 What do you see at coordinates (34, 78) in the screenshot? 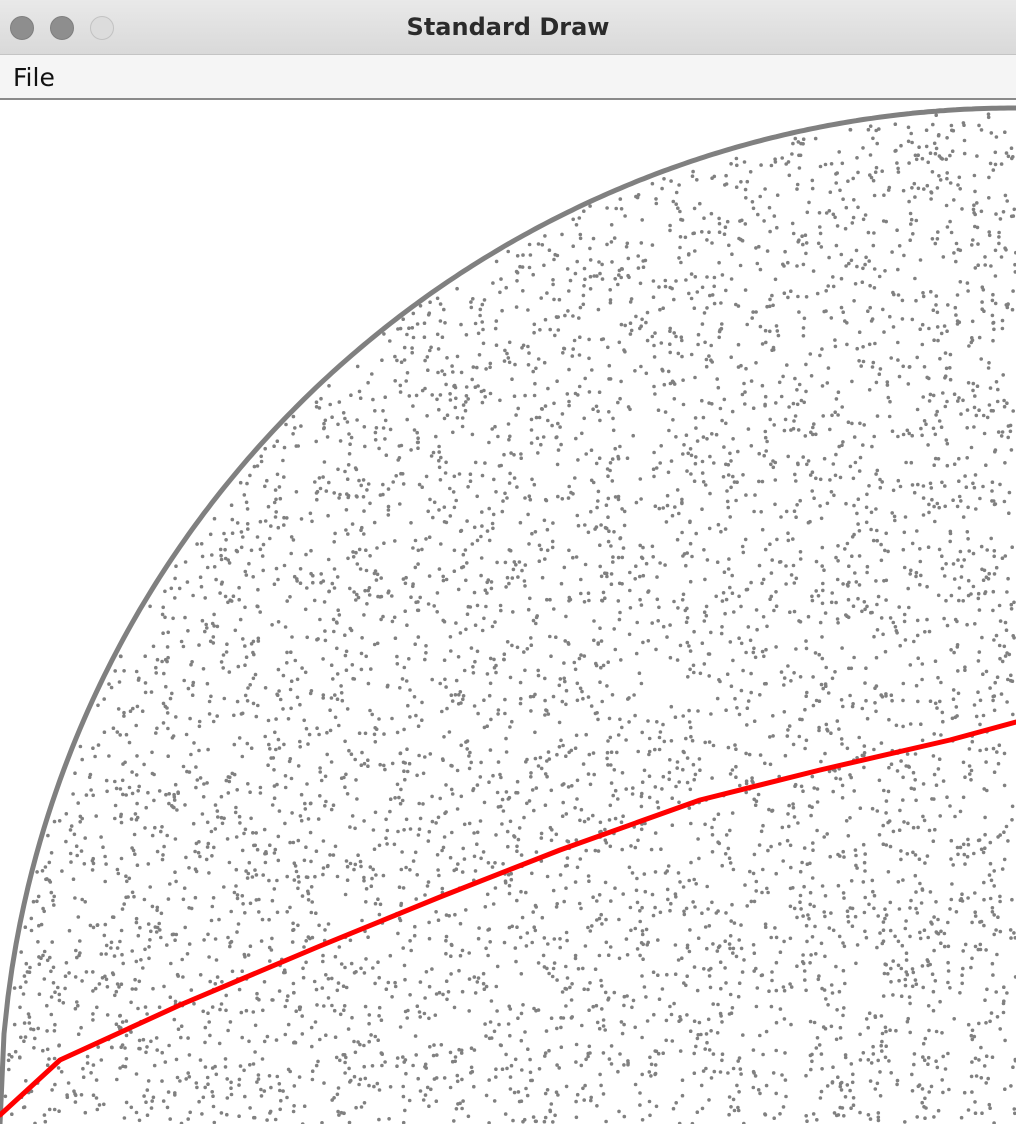
I see `menu-file: File` at bounding box center [34, 78].